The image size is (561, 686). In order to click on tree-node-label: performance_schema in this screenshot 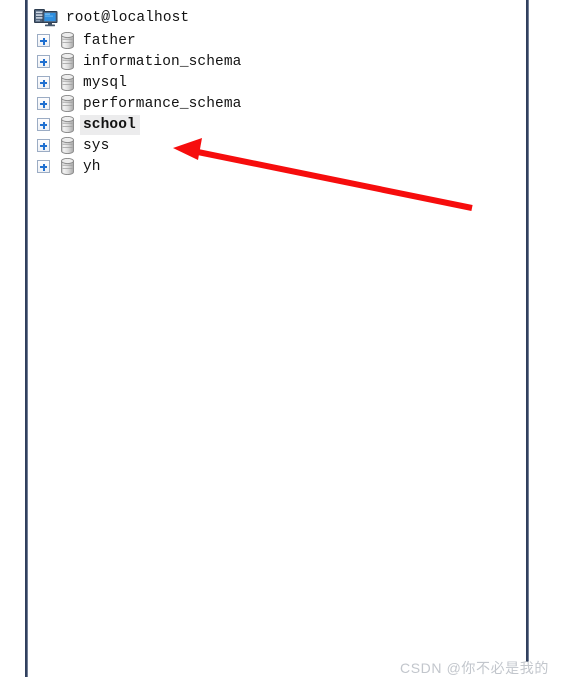, I will do `click(162, 103)`.